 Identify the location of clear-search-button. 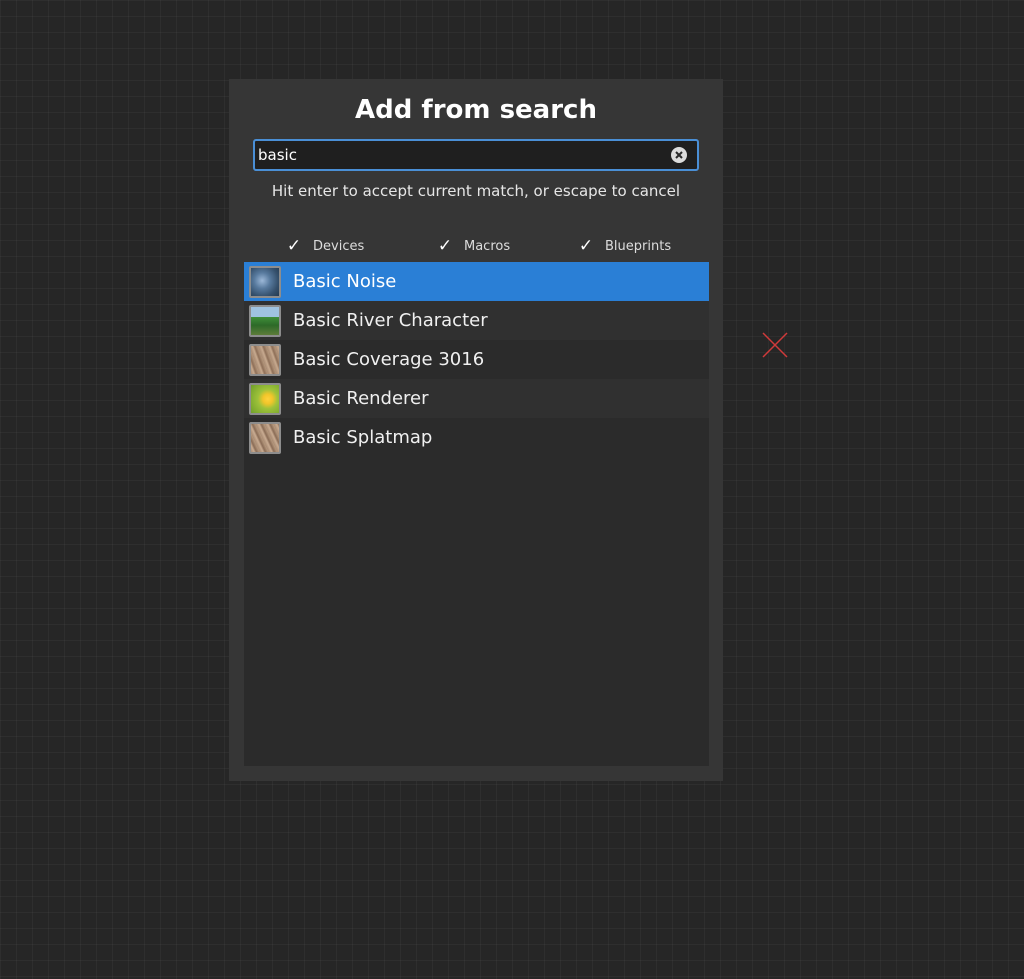
(679, 155).